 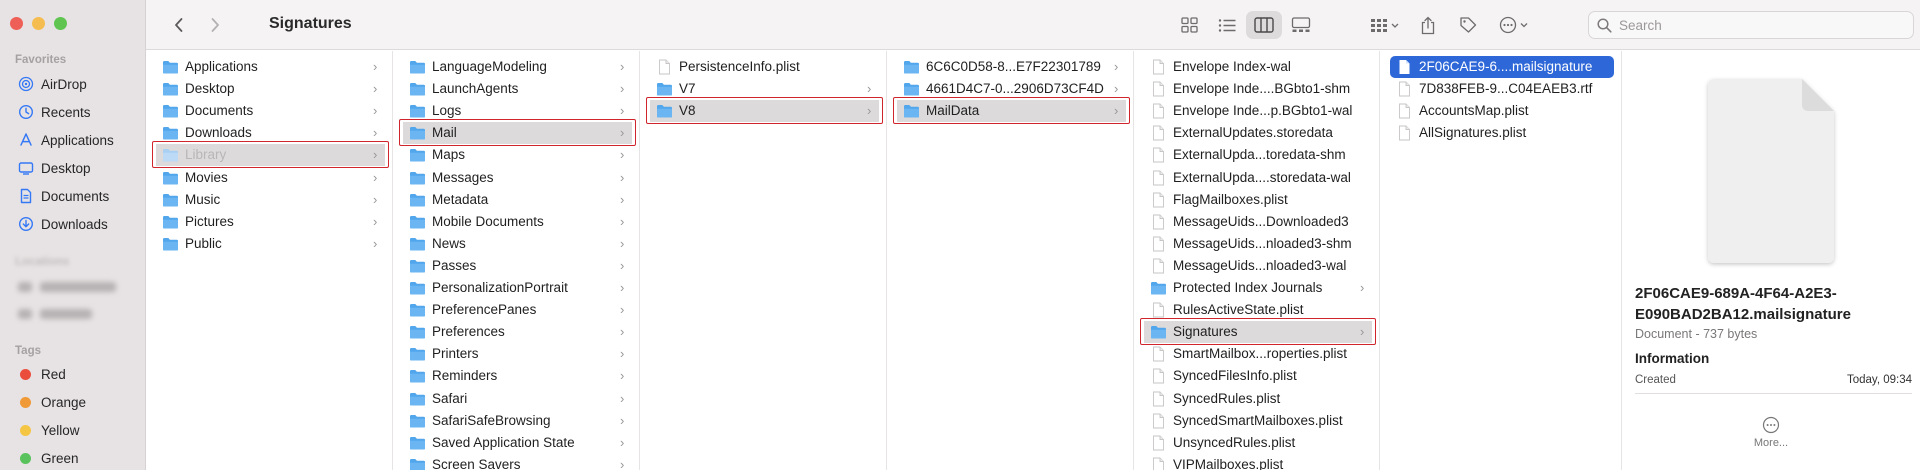 What do you see at coordinates (48, 458) in the screenshot?
I see `sidebar-tag-green: Green` at bounding box center [48, 458].